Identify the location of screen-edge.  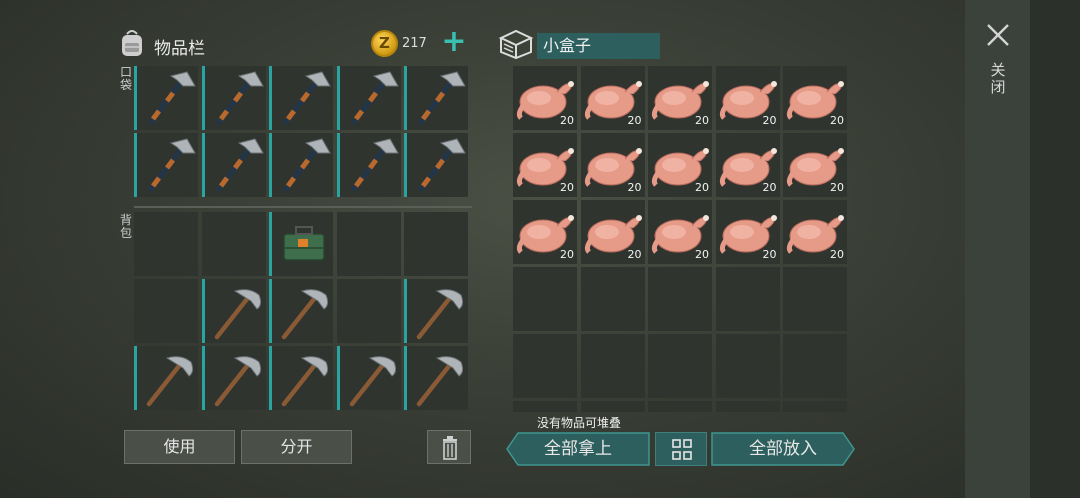
(1055, 249).